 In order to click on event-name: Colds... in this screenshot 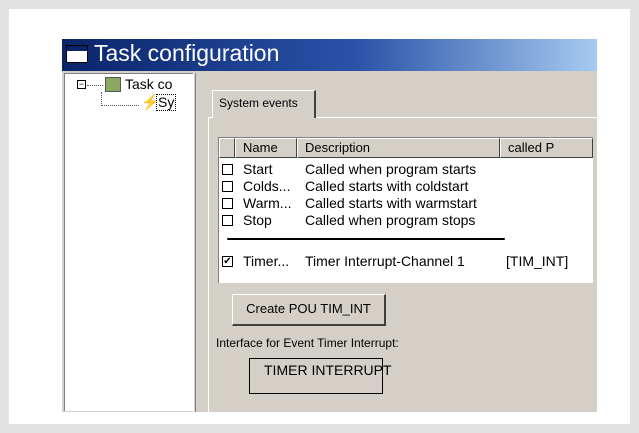, I will do `click(267, 186)`.